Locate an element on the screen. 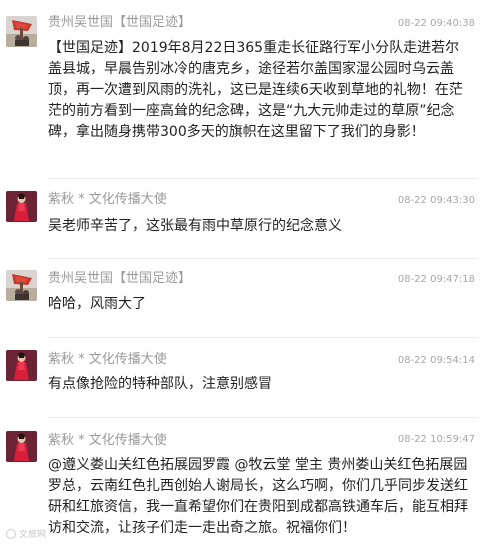 This screenshot has height=546, width=490. comment-time: 08-22 09:47:18 is located at coordinates (436, 279).